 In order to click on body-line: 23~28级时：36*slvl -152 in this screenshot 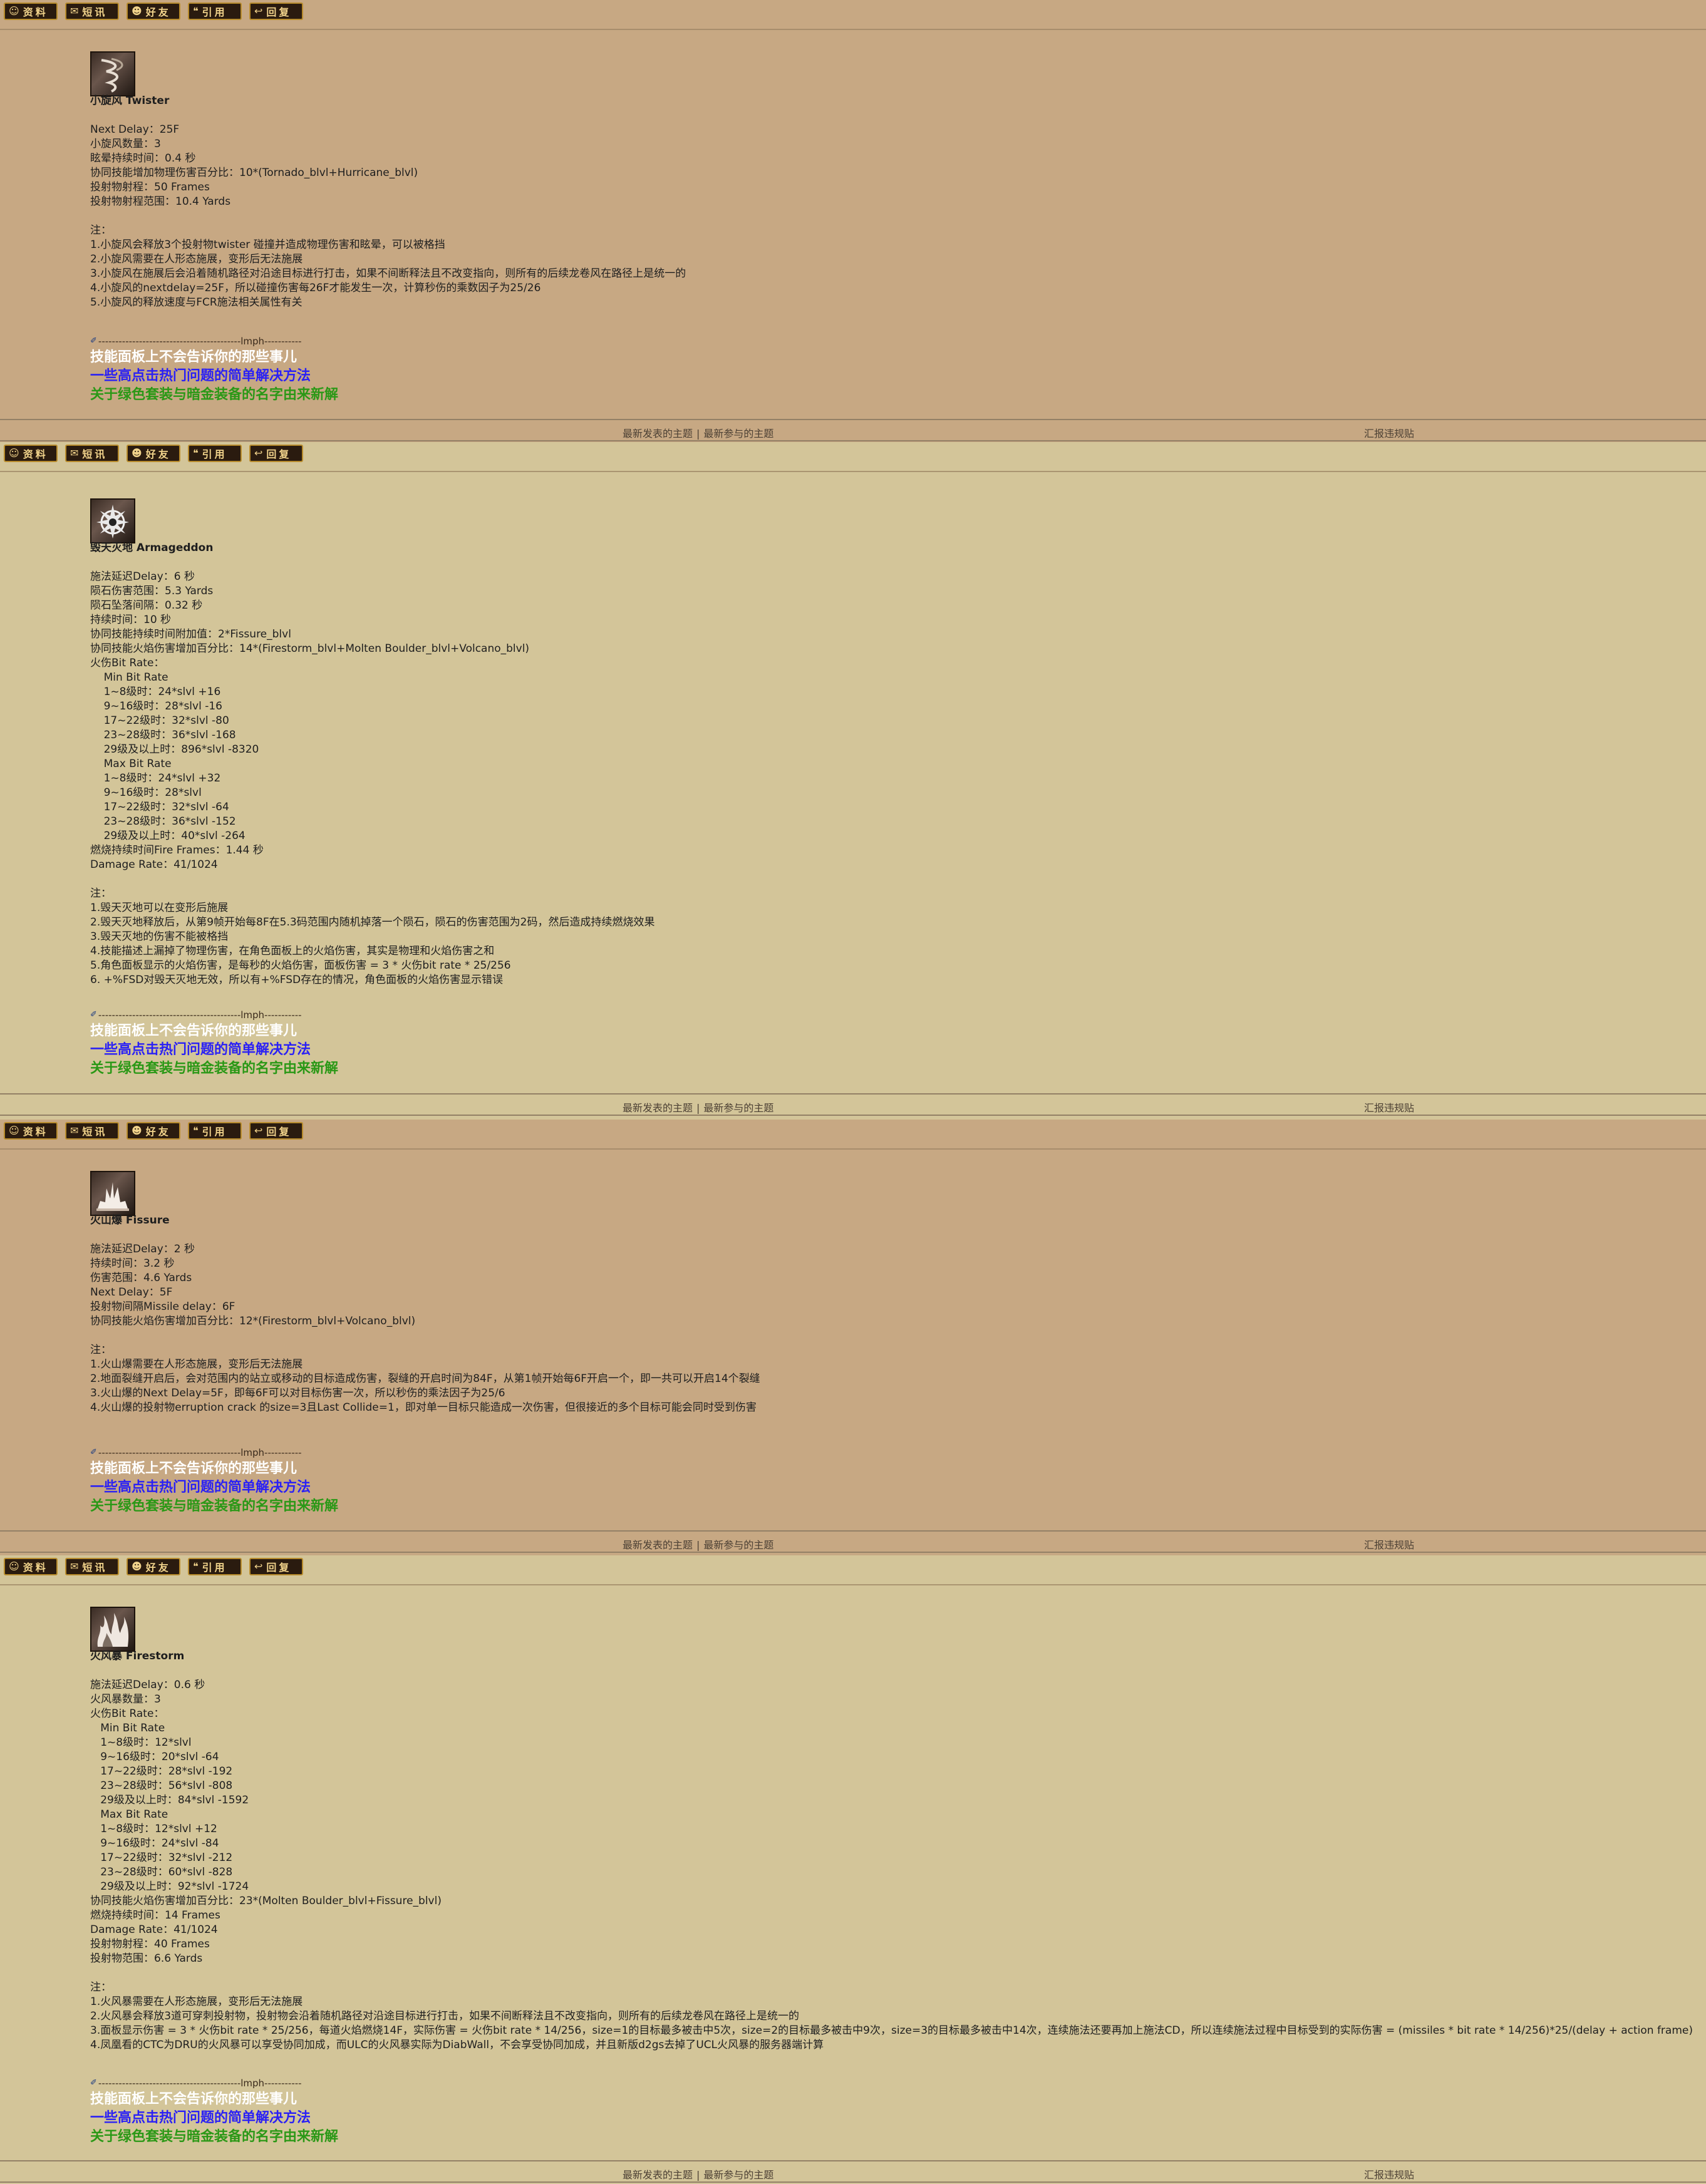, I will do `click(163, 821)`.